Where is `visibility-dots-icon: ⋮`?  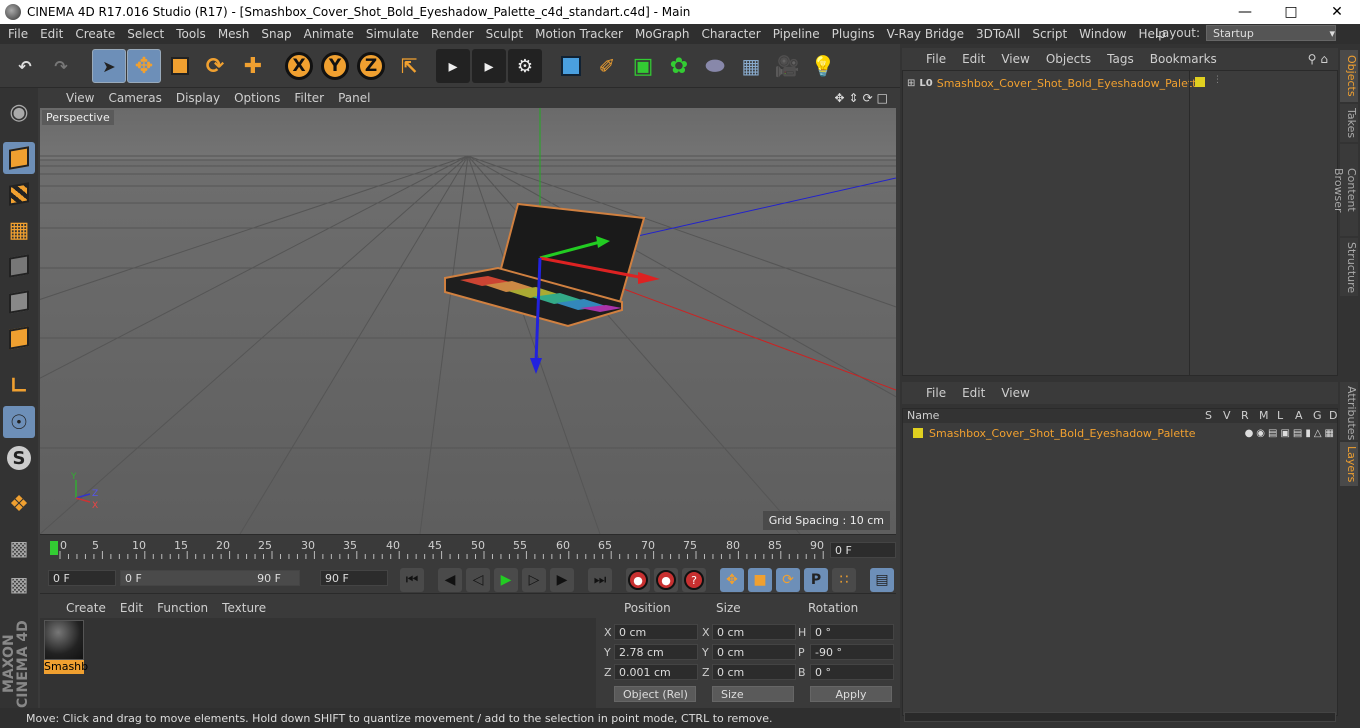
visibility-dots-icon: ⋮ is located at coordinates (1217, 80).